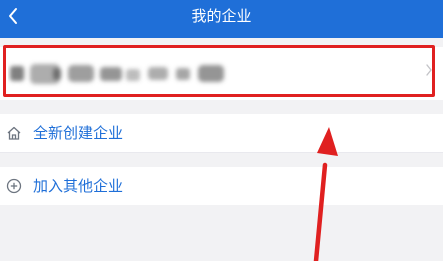 The width and height of the screenshot is (443, 261). I want to click on page-title: 我的企业, so click(221, 16).